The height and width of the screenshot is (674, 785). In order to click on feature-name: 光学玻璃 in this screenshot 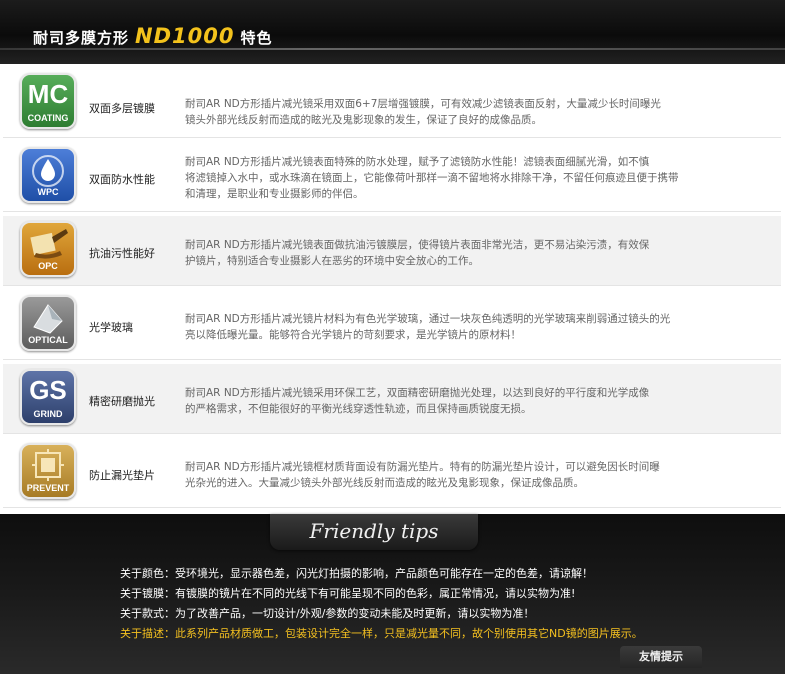, I will do `click(111, 327)`.